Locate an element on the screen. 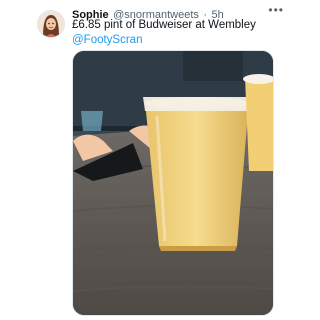 This screenshot has height=320, width=320. tweet-body: £6.85 pint of Budweiser at Wembley is located at coordinates (164, 25).